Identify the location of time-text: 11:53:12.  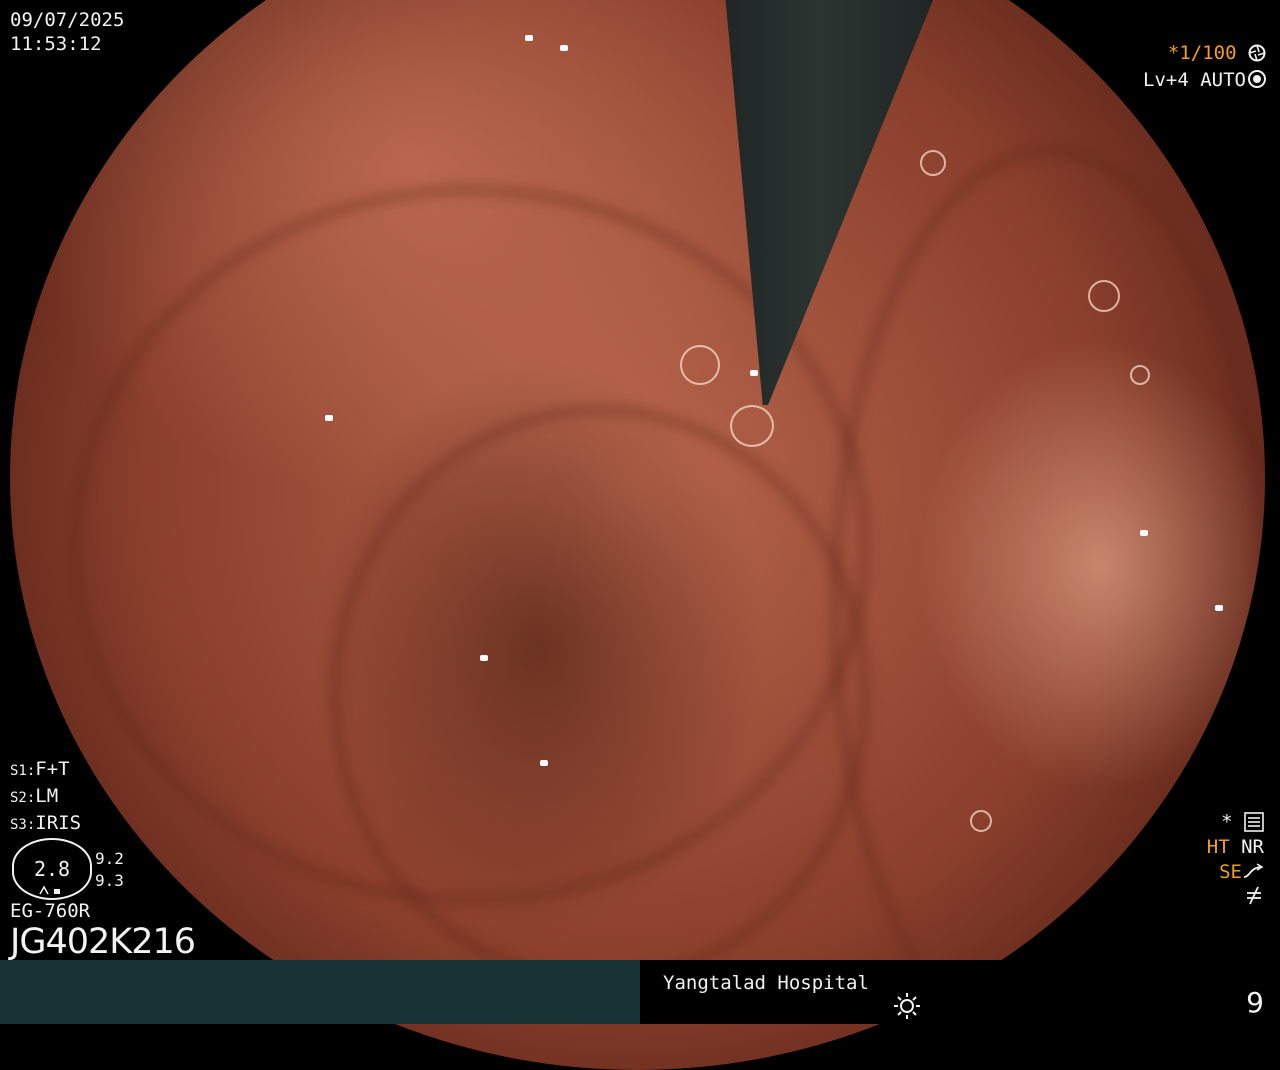
(56, 44).